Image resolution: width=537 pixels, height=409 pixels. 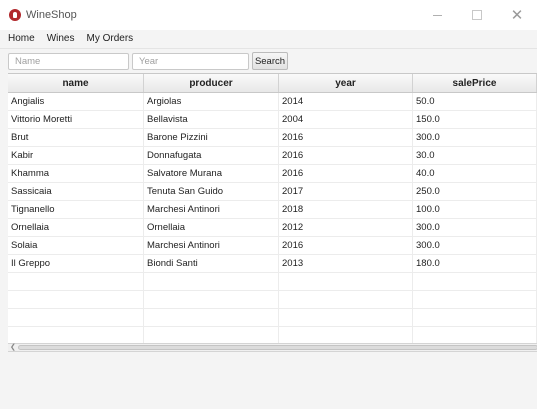 I want to click on cell-name: Il Greppo, so click(x=76, y=263).